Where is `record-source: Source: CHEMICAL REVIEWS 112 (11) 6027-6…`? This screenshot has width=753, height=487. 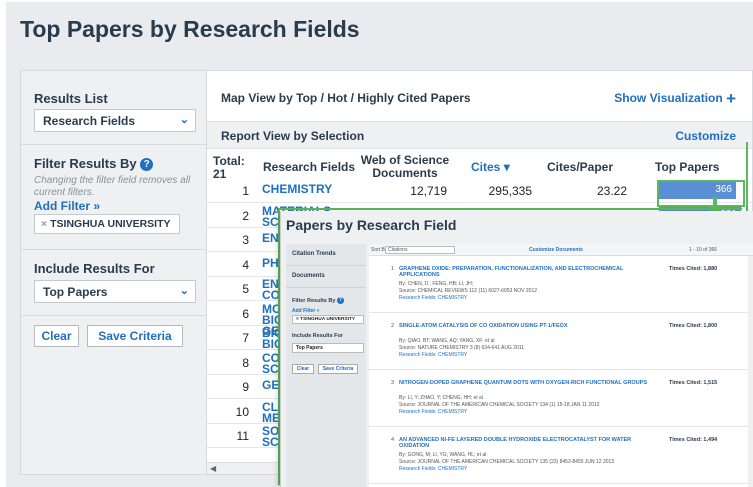
record-source: Source: CHEMICAL REVIEWS 112 (11) 6027-6… is located at coordinates (468, 291).